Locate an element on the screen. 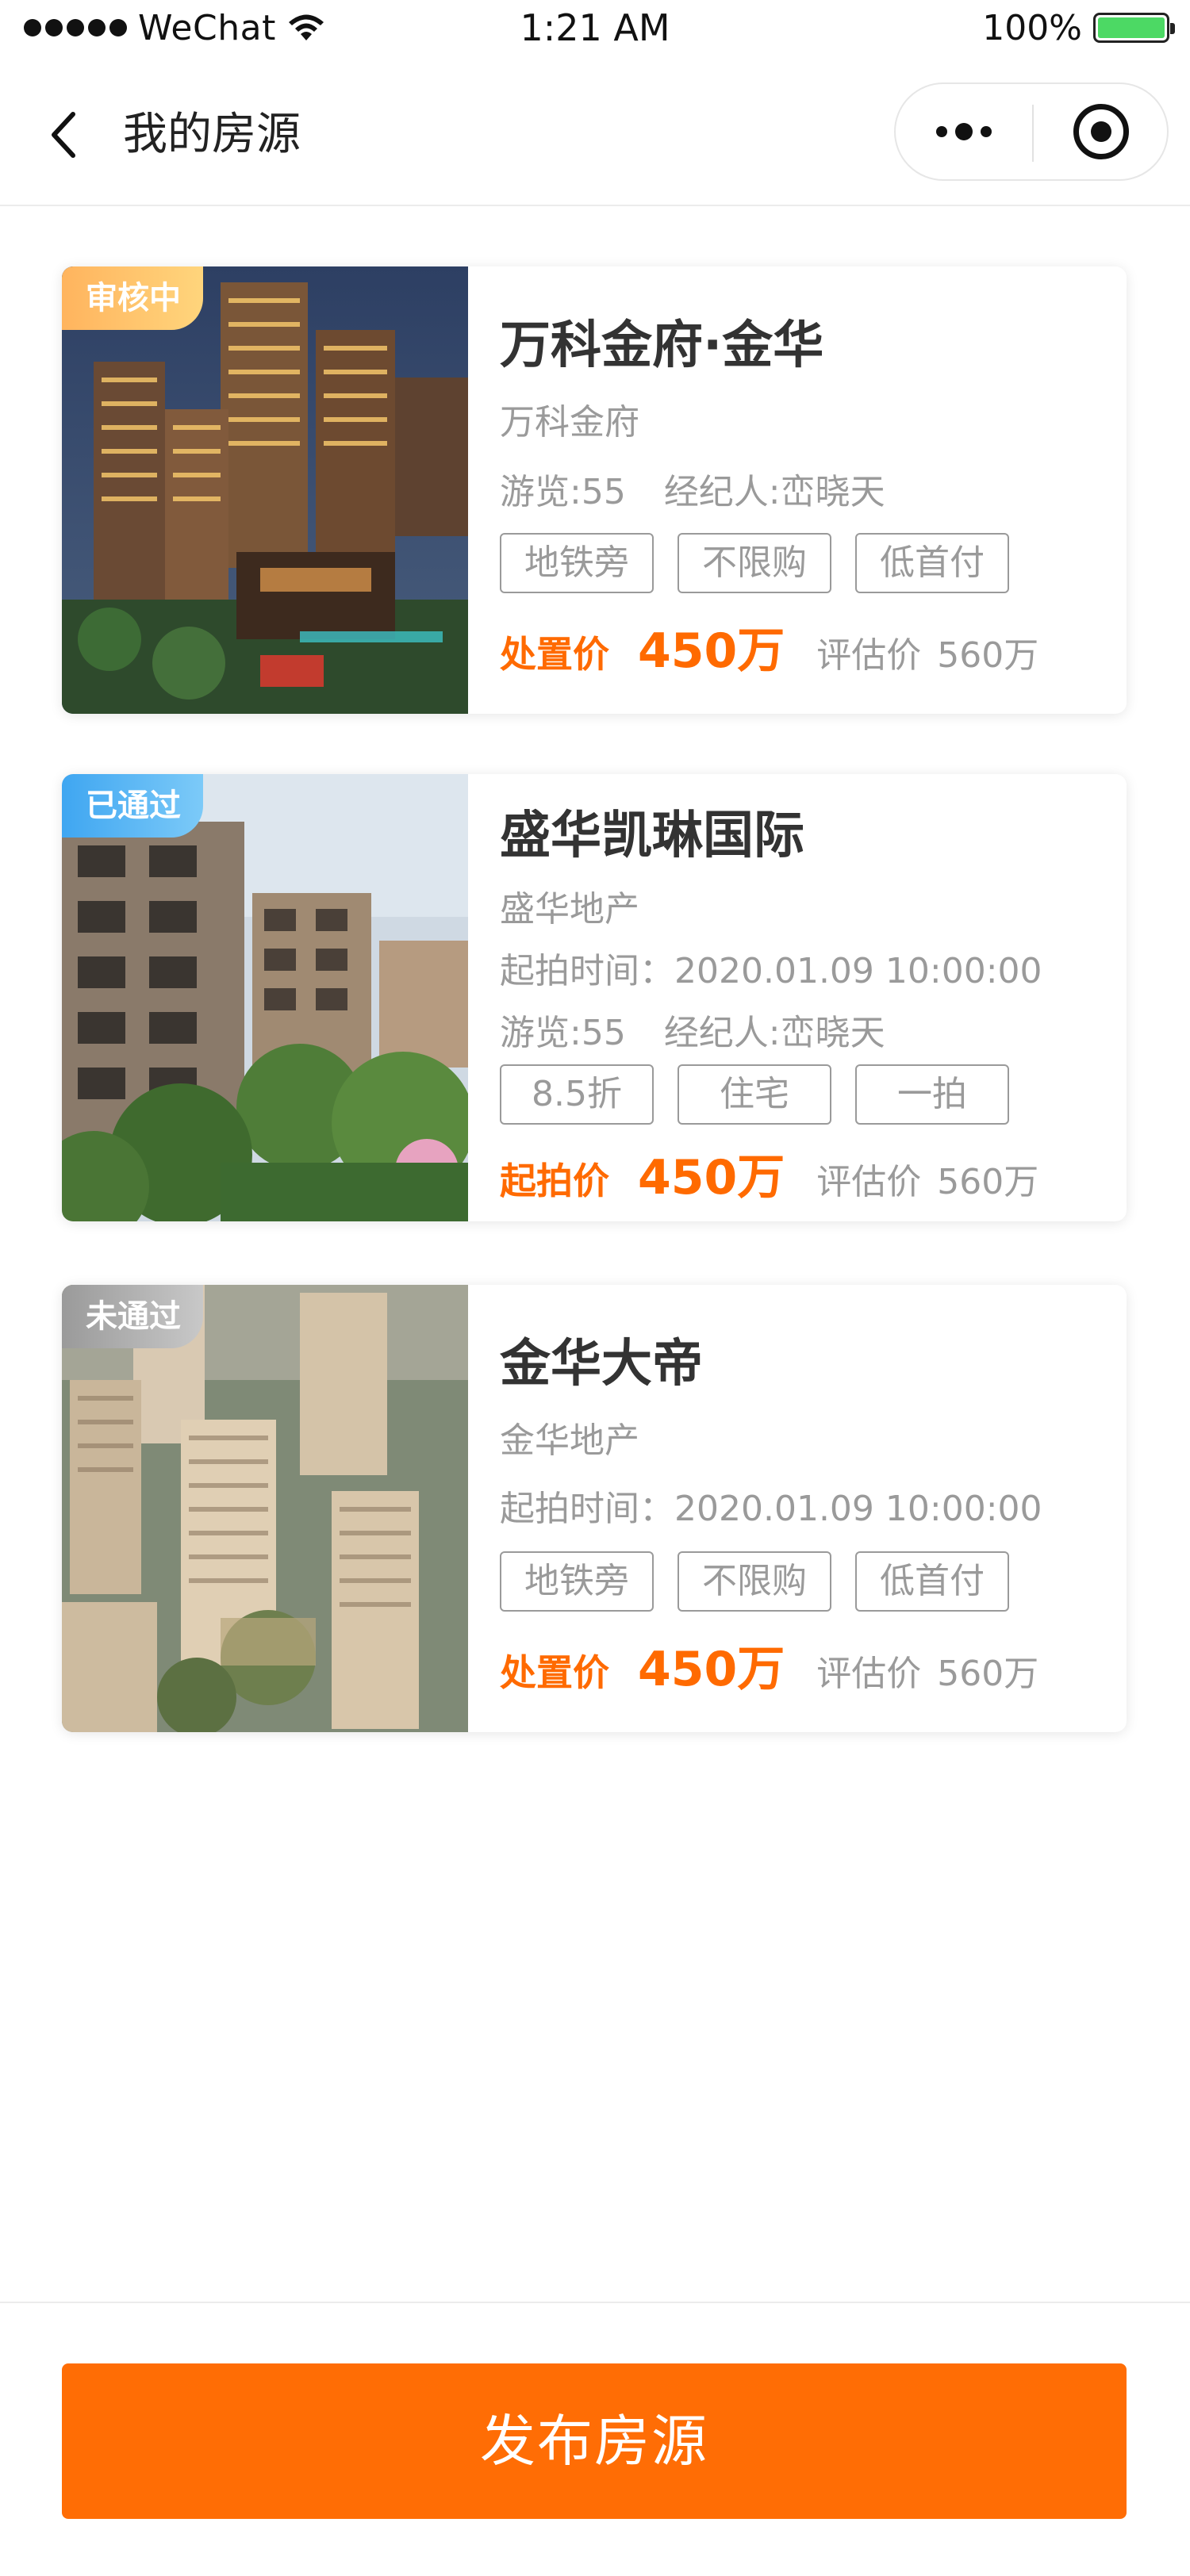 This screenshot has height=2576, width=1190. page-title: 我的房源 is located at coordinates (212, 134).